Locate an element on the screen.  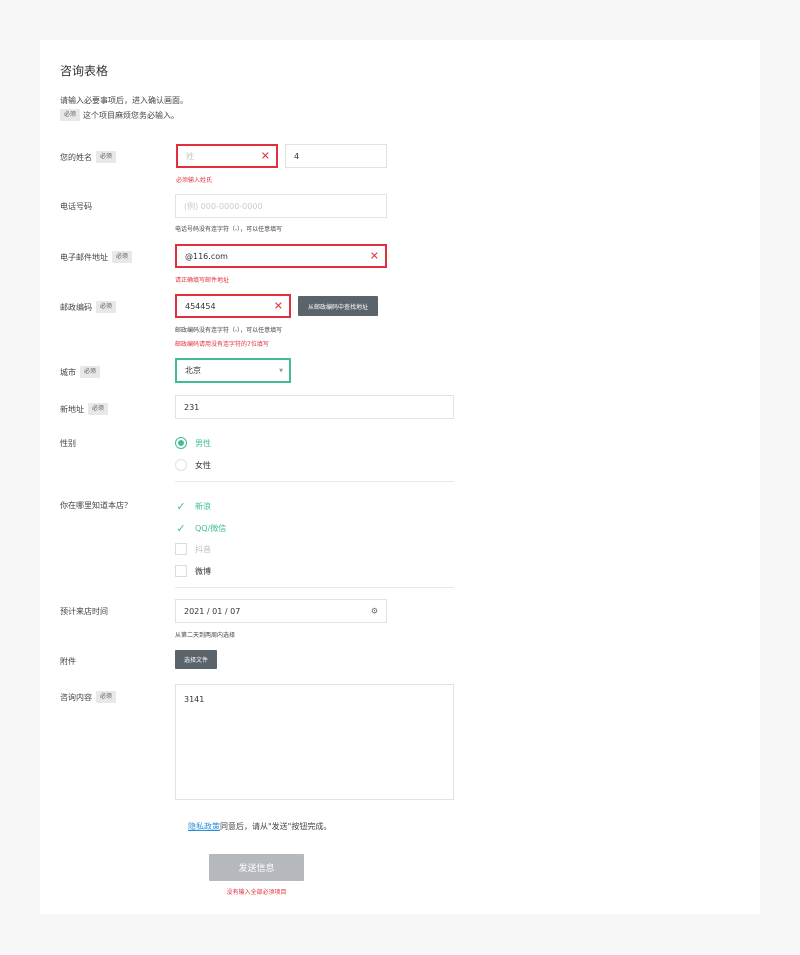
phone-input: (例) 000-0000-0000 is located at coordinates (281, 206).